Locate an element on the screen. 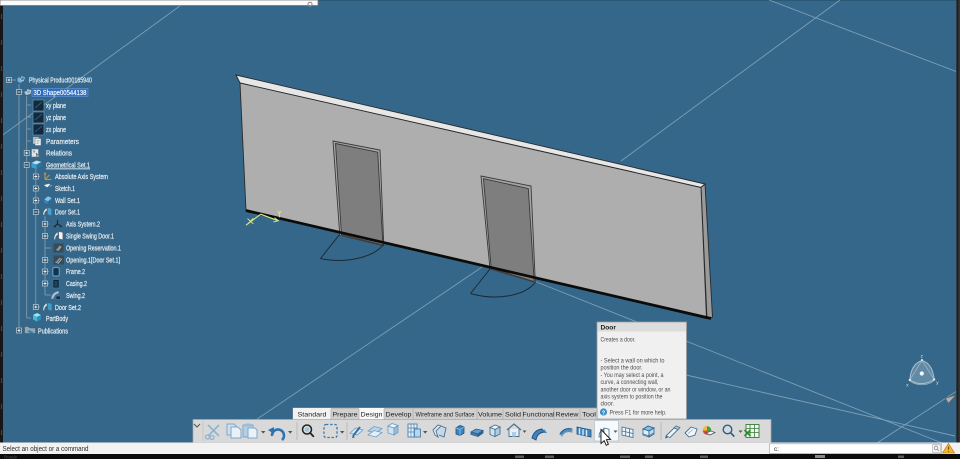 This screenshot has width=960, height=459. svg-text: Door is located at coordinates (609, 328).